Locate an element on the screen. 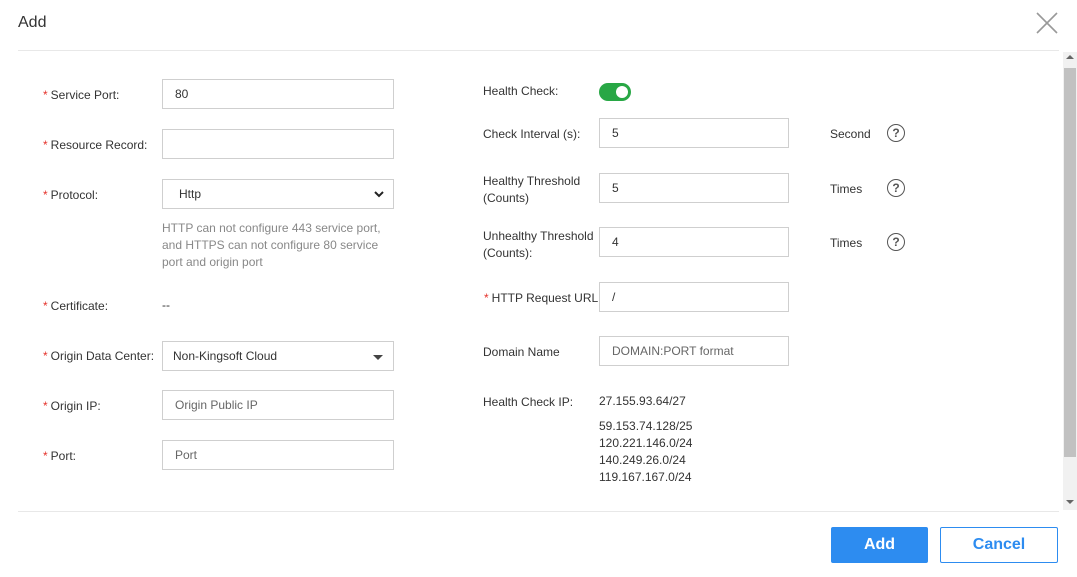 This screenshot has height=577, width=1077. protocol-select: Http is located at coordinates (278, 194).